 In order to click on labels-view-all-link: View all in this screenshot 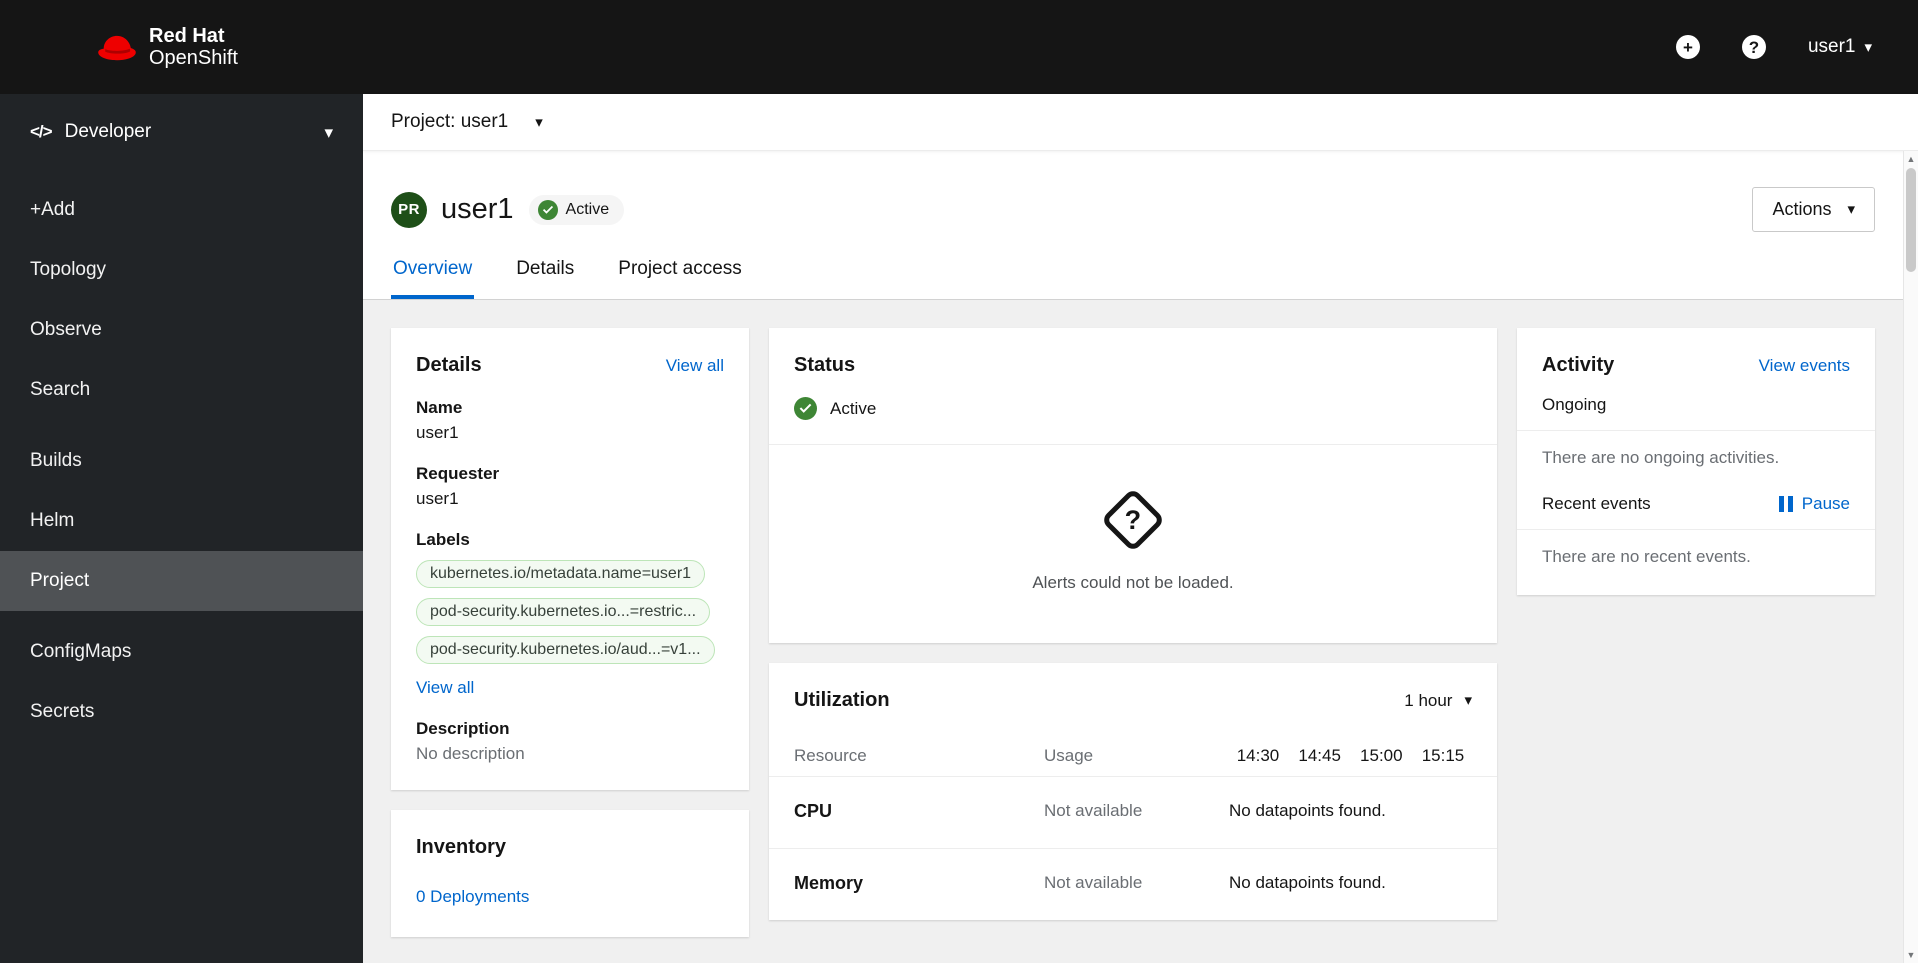, I will do `click(445, 688)`.